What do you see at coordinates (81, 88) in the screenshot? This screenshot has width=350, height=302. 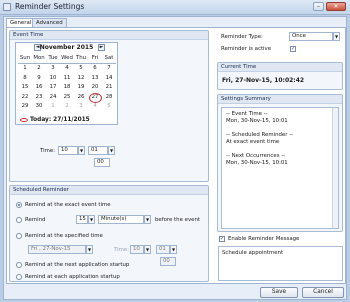 I see `calendar-day: 19` at bounding box center [81, 88].